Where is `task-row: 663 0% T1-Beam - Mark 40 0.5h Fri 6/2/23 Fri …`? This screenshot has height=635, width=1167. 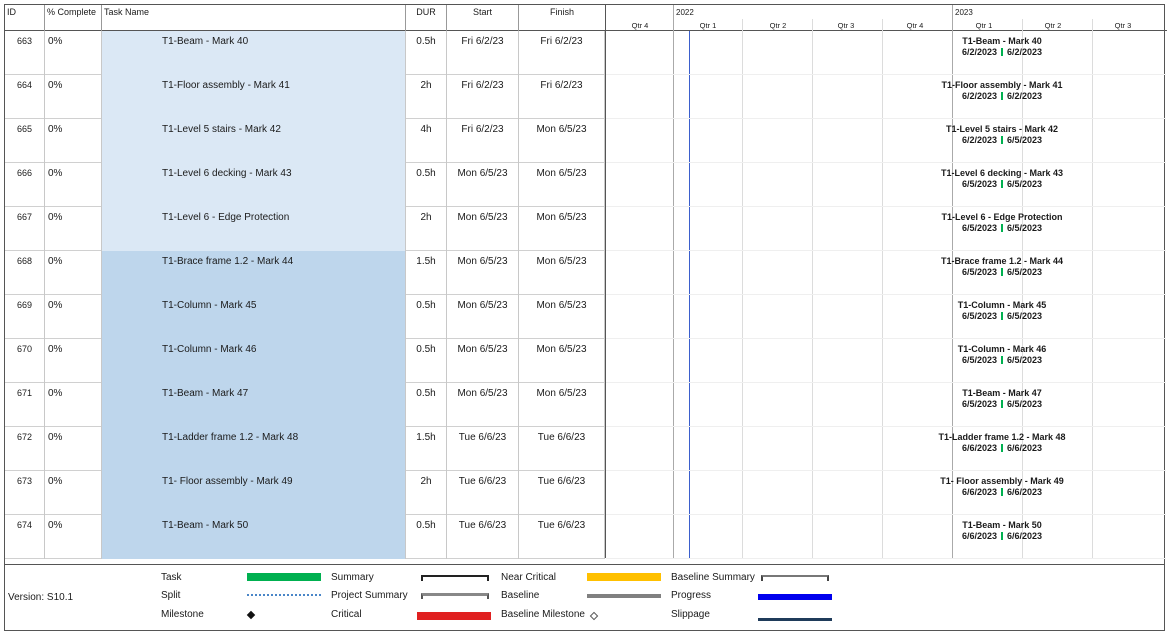
task-row: 663 0% T1-Beam - Mark 40 0.5h Fri 6/2/23 Fri … is located at coordinates (305, 53).